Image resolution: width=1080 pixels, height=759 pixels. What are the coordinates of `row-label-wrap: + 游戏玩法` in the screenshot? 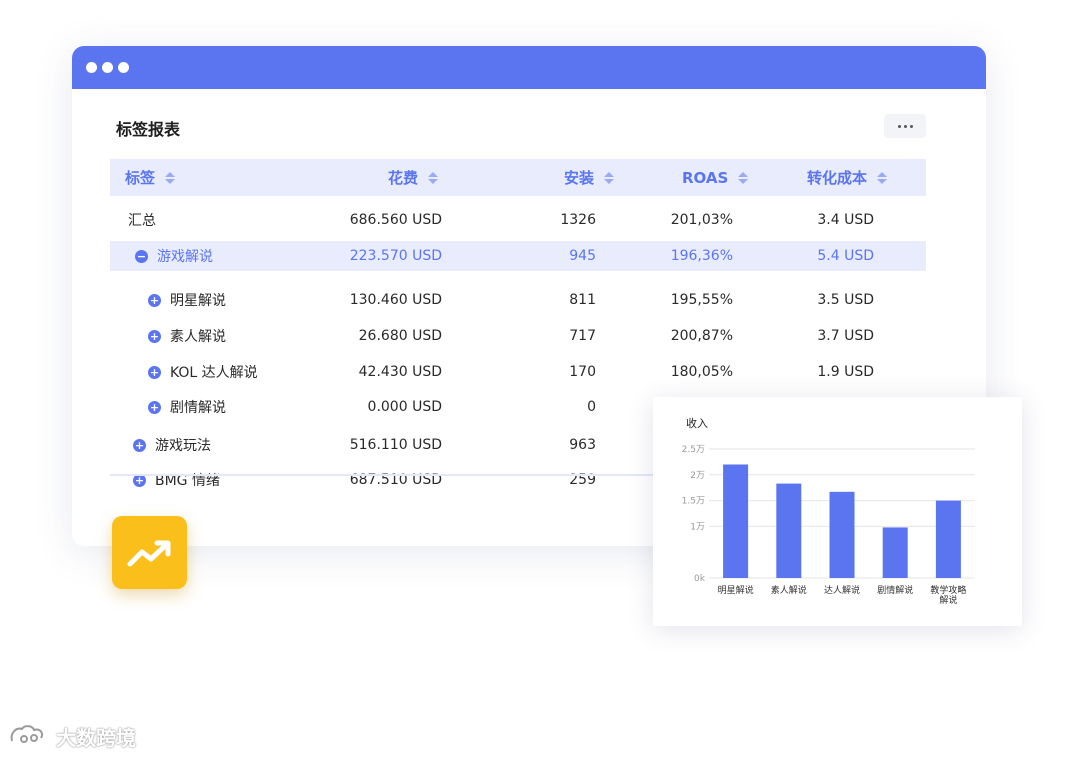 It's located at (172, 445).